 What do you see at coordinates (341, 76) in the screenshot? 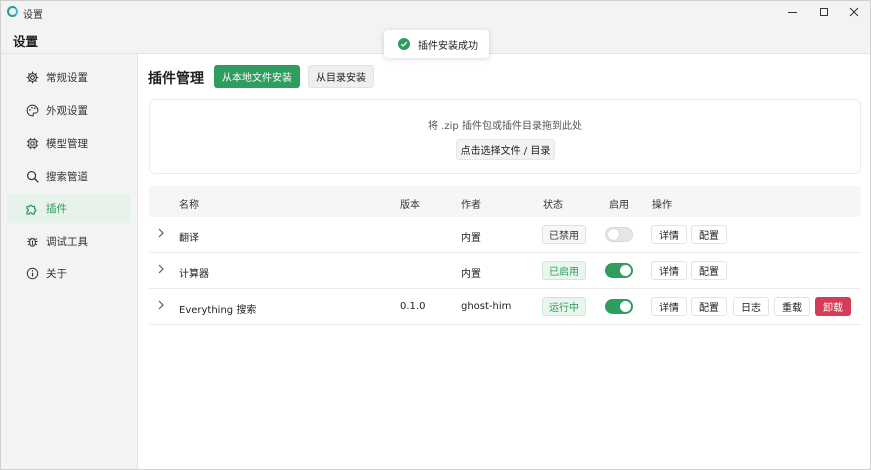
I see `install-from-directory-button: 从目录安装` at bounding box center [341, 76].